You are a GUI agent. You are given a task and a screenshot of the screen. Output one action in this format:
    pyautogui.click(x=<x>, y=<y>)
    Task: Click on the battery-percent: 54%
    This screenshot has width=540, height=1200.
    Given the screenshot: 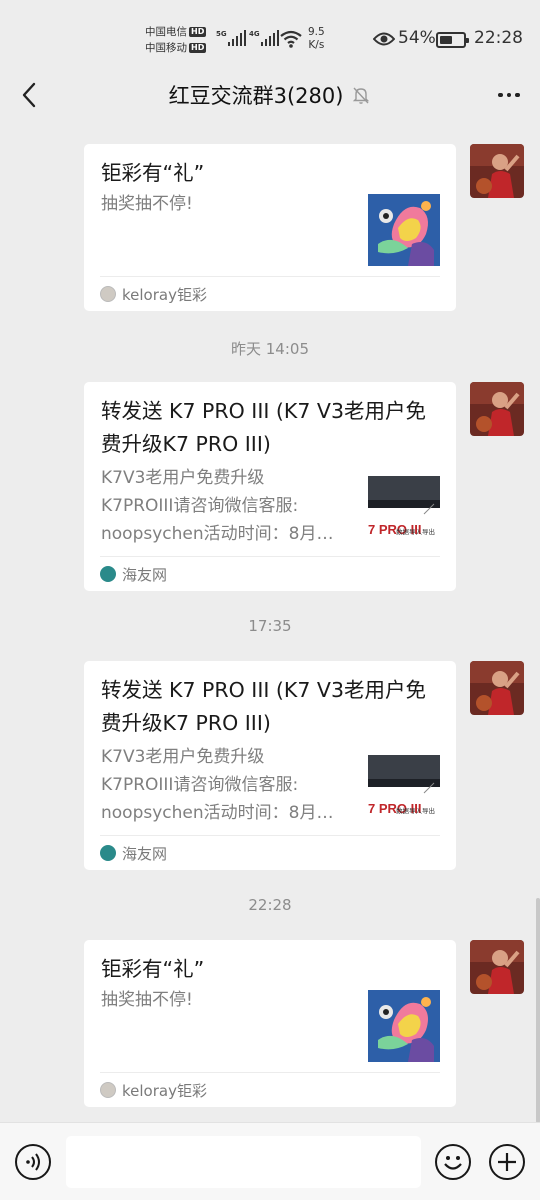 What is the action you would take?
    pyautogui.click(x=417, y=38)
    